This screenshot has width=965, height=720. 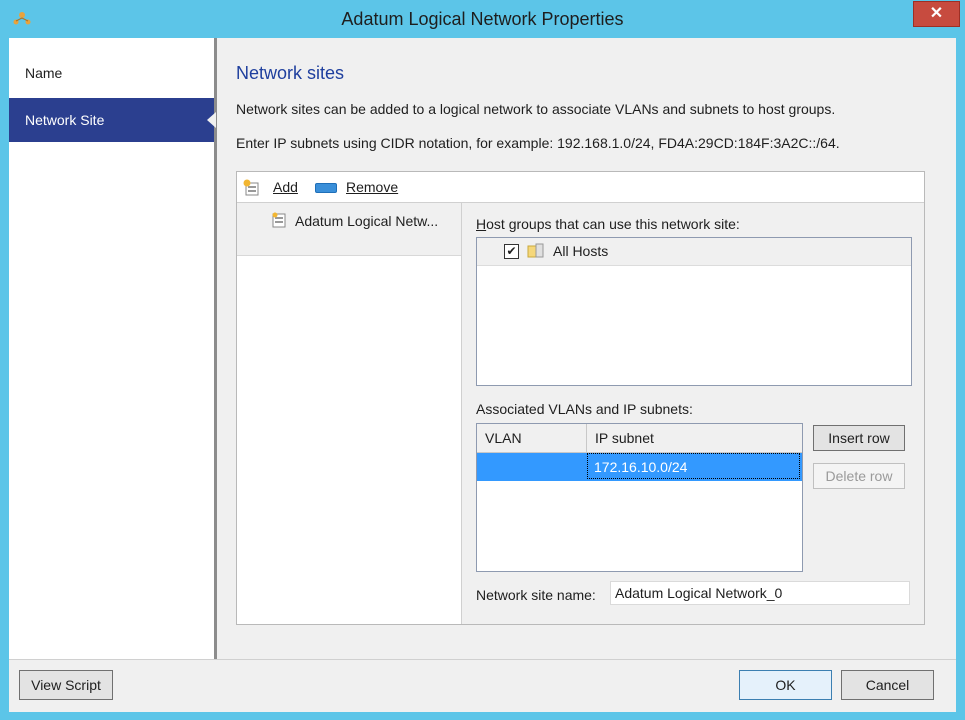 I want to click on nav-item-label: Network Site, so click(x=65, y=120).